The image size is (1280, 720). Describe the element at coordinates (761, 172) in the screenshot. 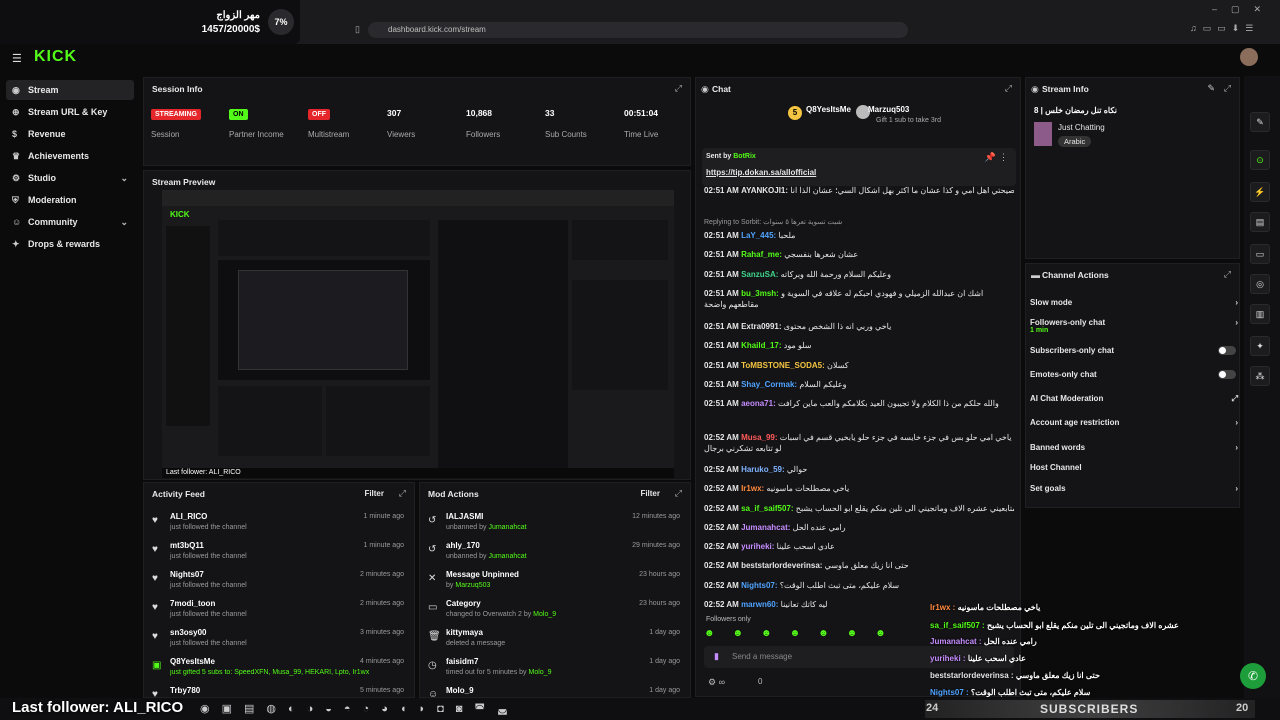

I see `pinned-link: https://tip.dokan.sa/allofficial` at that location.